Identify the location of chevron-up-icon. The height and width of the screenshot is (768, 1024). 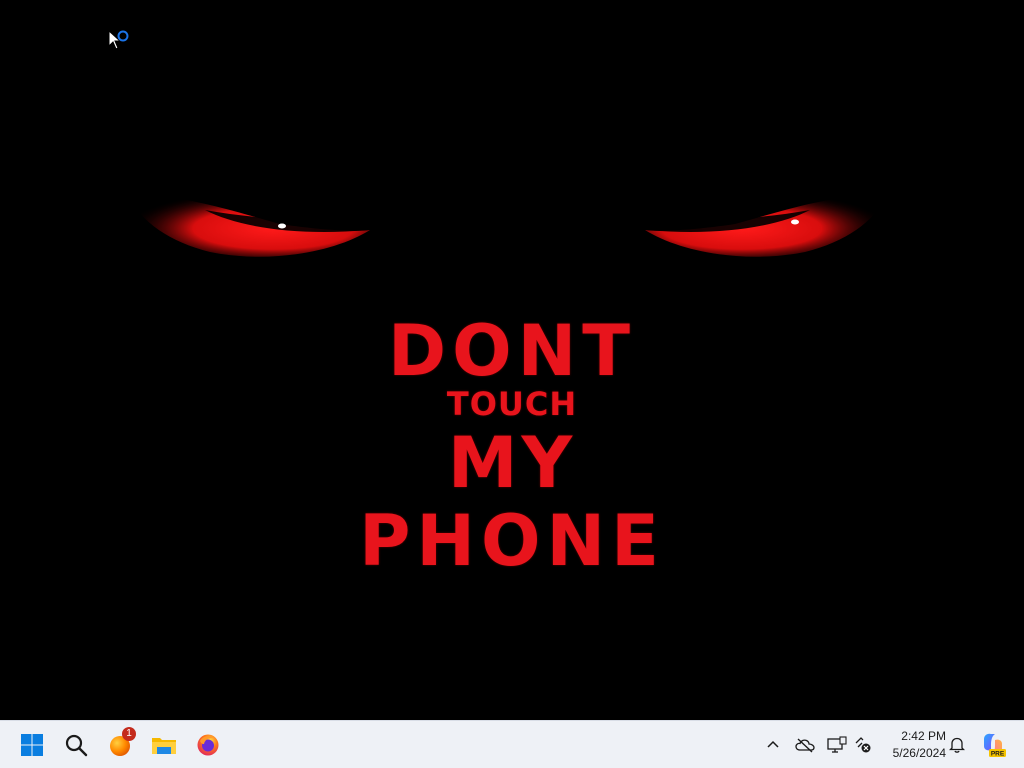
(773, 744).